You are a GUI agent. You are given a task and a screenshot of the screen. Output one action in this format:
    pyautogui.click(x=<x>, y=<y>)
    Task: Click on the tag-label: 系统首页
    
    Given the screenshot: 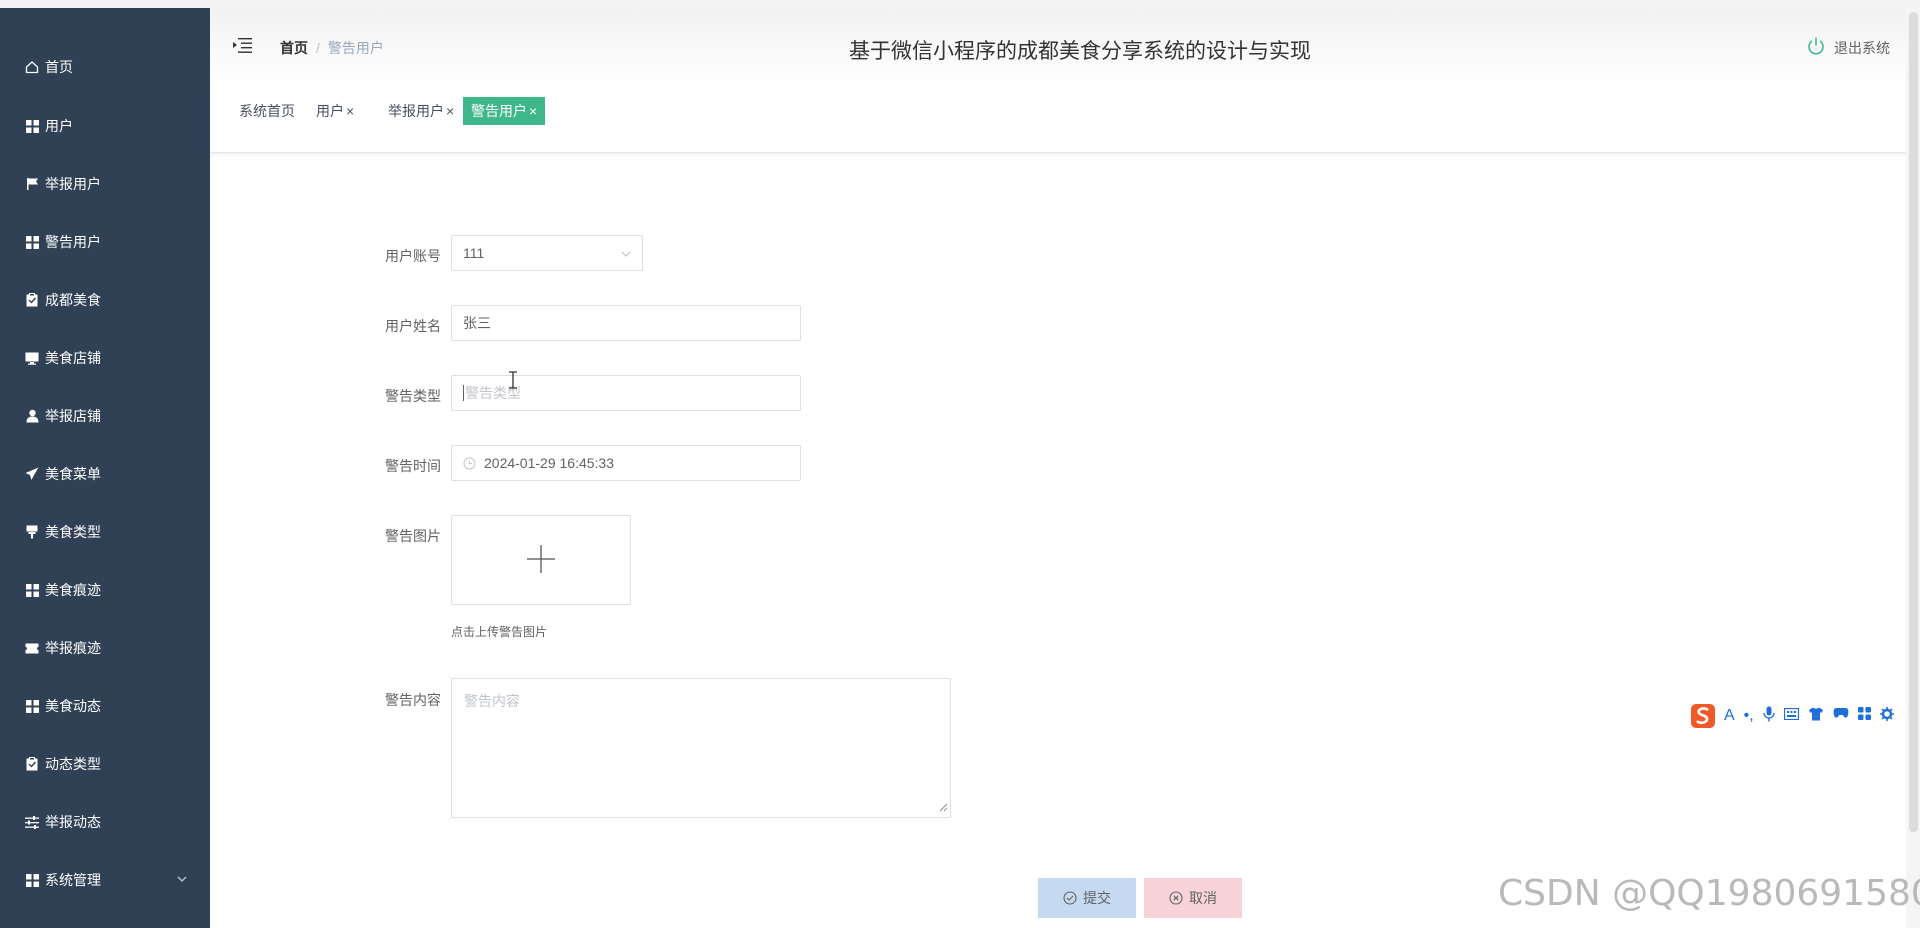 What is the action you would take?
    pyautogui.click(x=267, y=111)
    